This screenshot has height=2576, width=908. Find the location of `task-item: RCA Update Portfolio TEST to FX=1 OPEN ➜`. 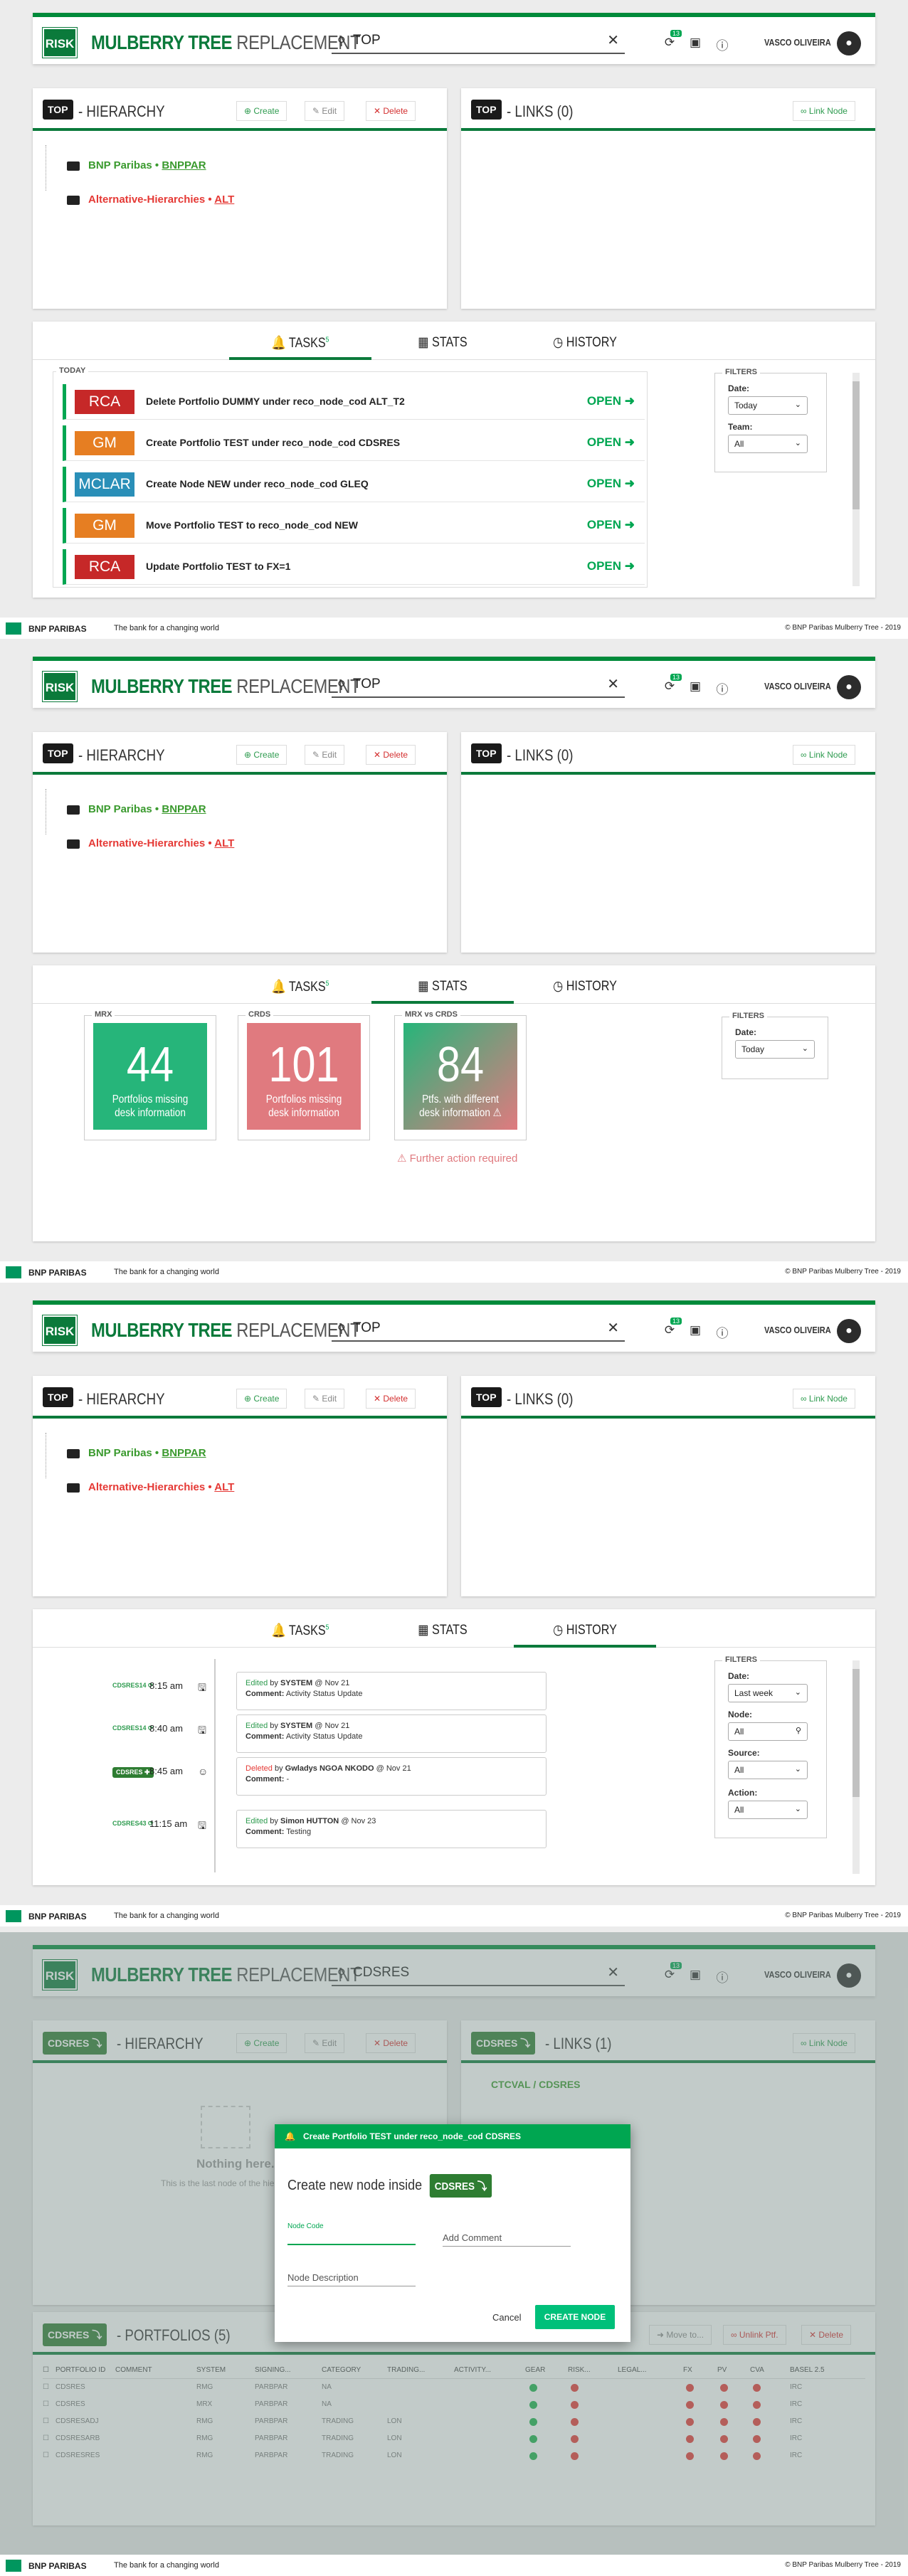

task-item: RCA Update Portfolio TEST to FX=1 OPEN ➜ is located at coordinates (354, 567).